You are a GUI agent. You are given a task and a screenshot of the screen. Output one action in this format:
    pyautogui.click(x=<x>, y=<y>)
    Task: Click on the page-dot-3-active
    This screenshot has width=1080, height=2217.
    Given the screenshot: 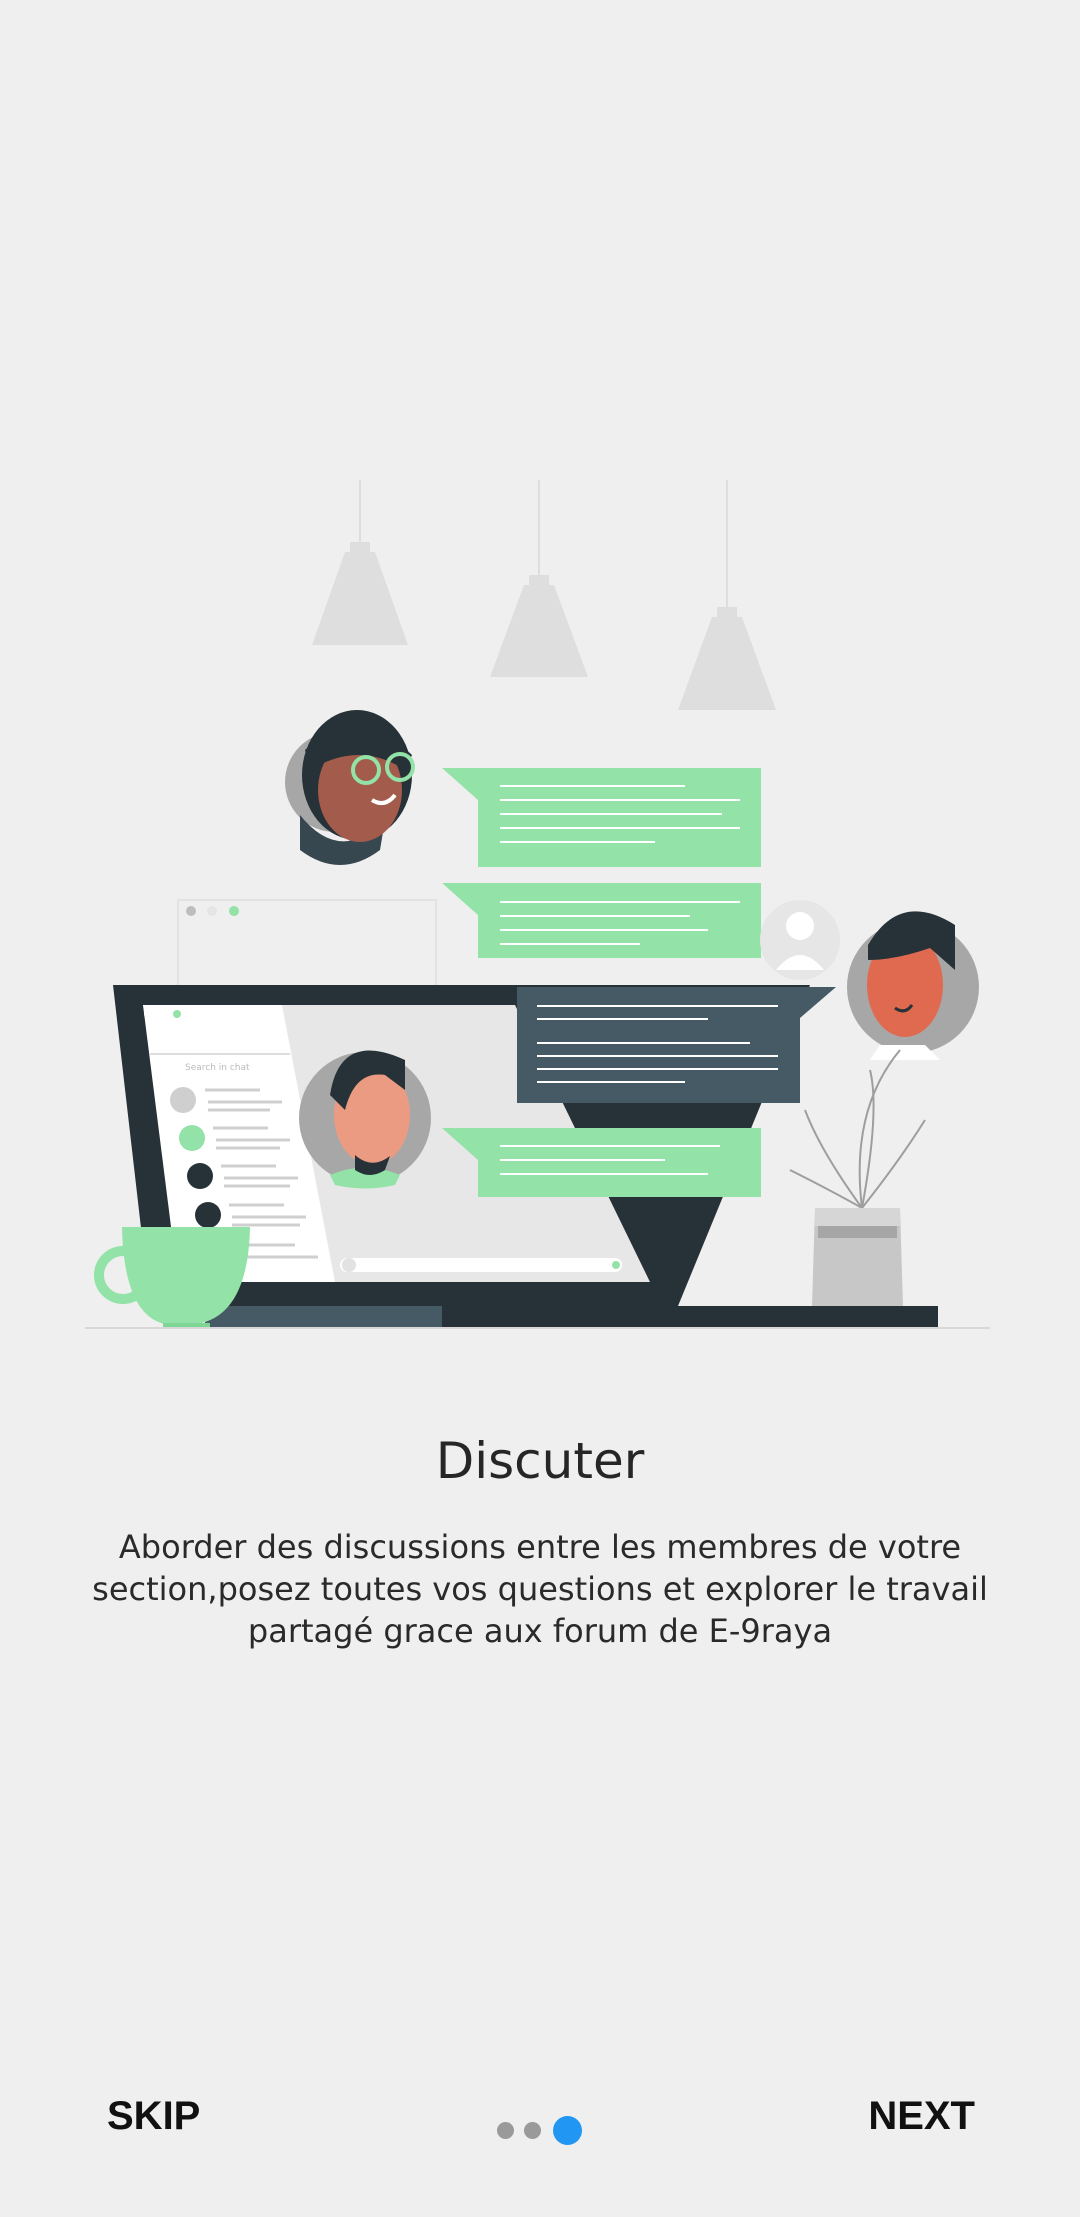 What is the action you would take?
    pyautogui.click(x=567, y=2130)
    